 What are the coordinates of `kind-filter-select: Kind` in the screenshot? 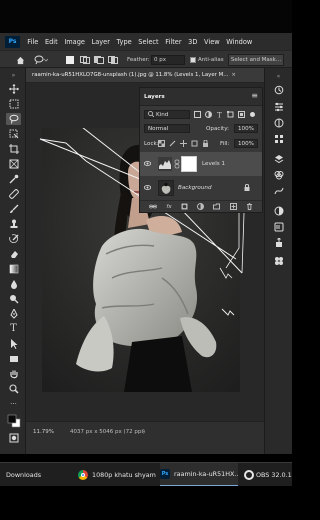 It's located at (167, 114).